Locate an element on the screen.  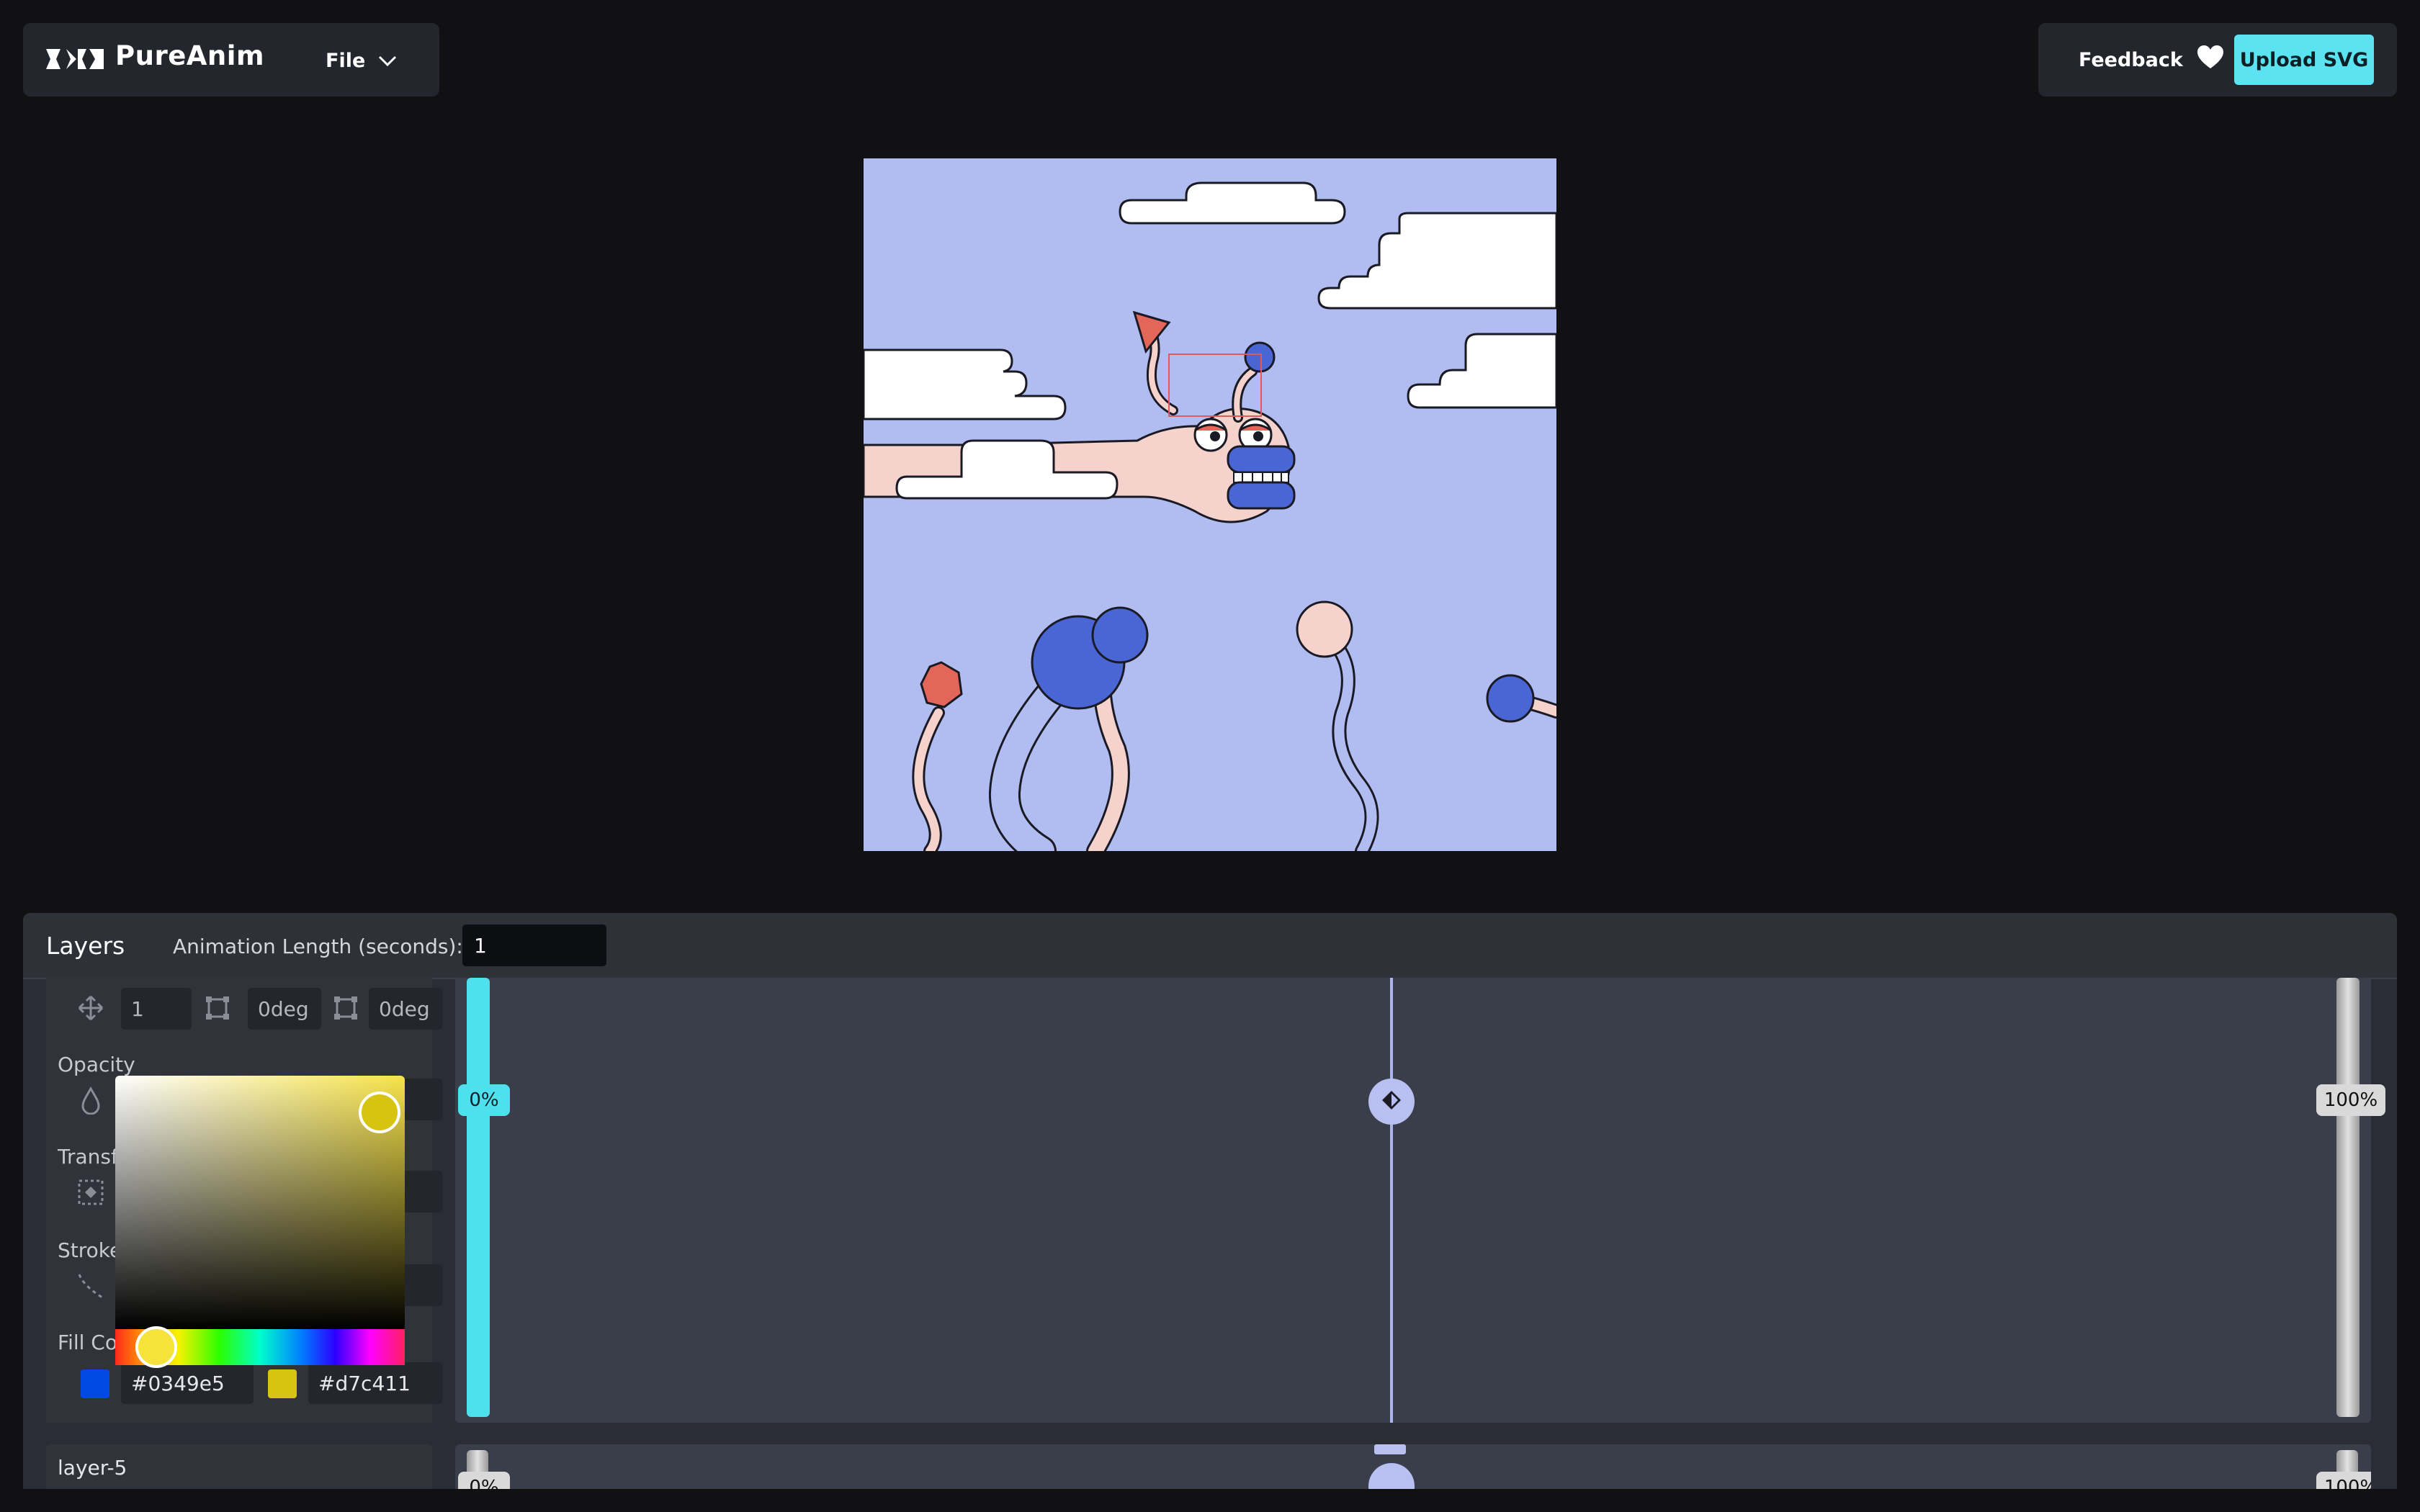
feedback-button: Feedback is located at coordinates (2151, 59).